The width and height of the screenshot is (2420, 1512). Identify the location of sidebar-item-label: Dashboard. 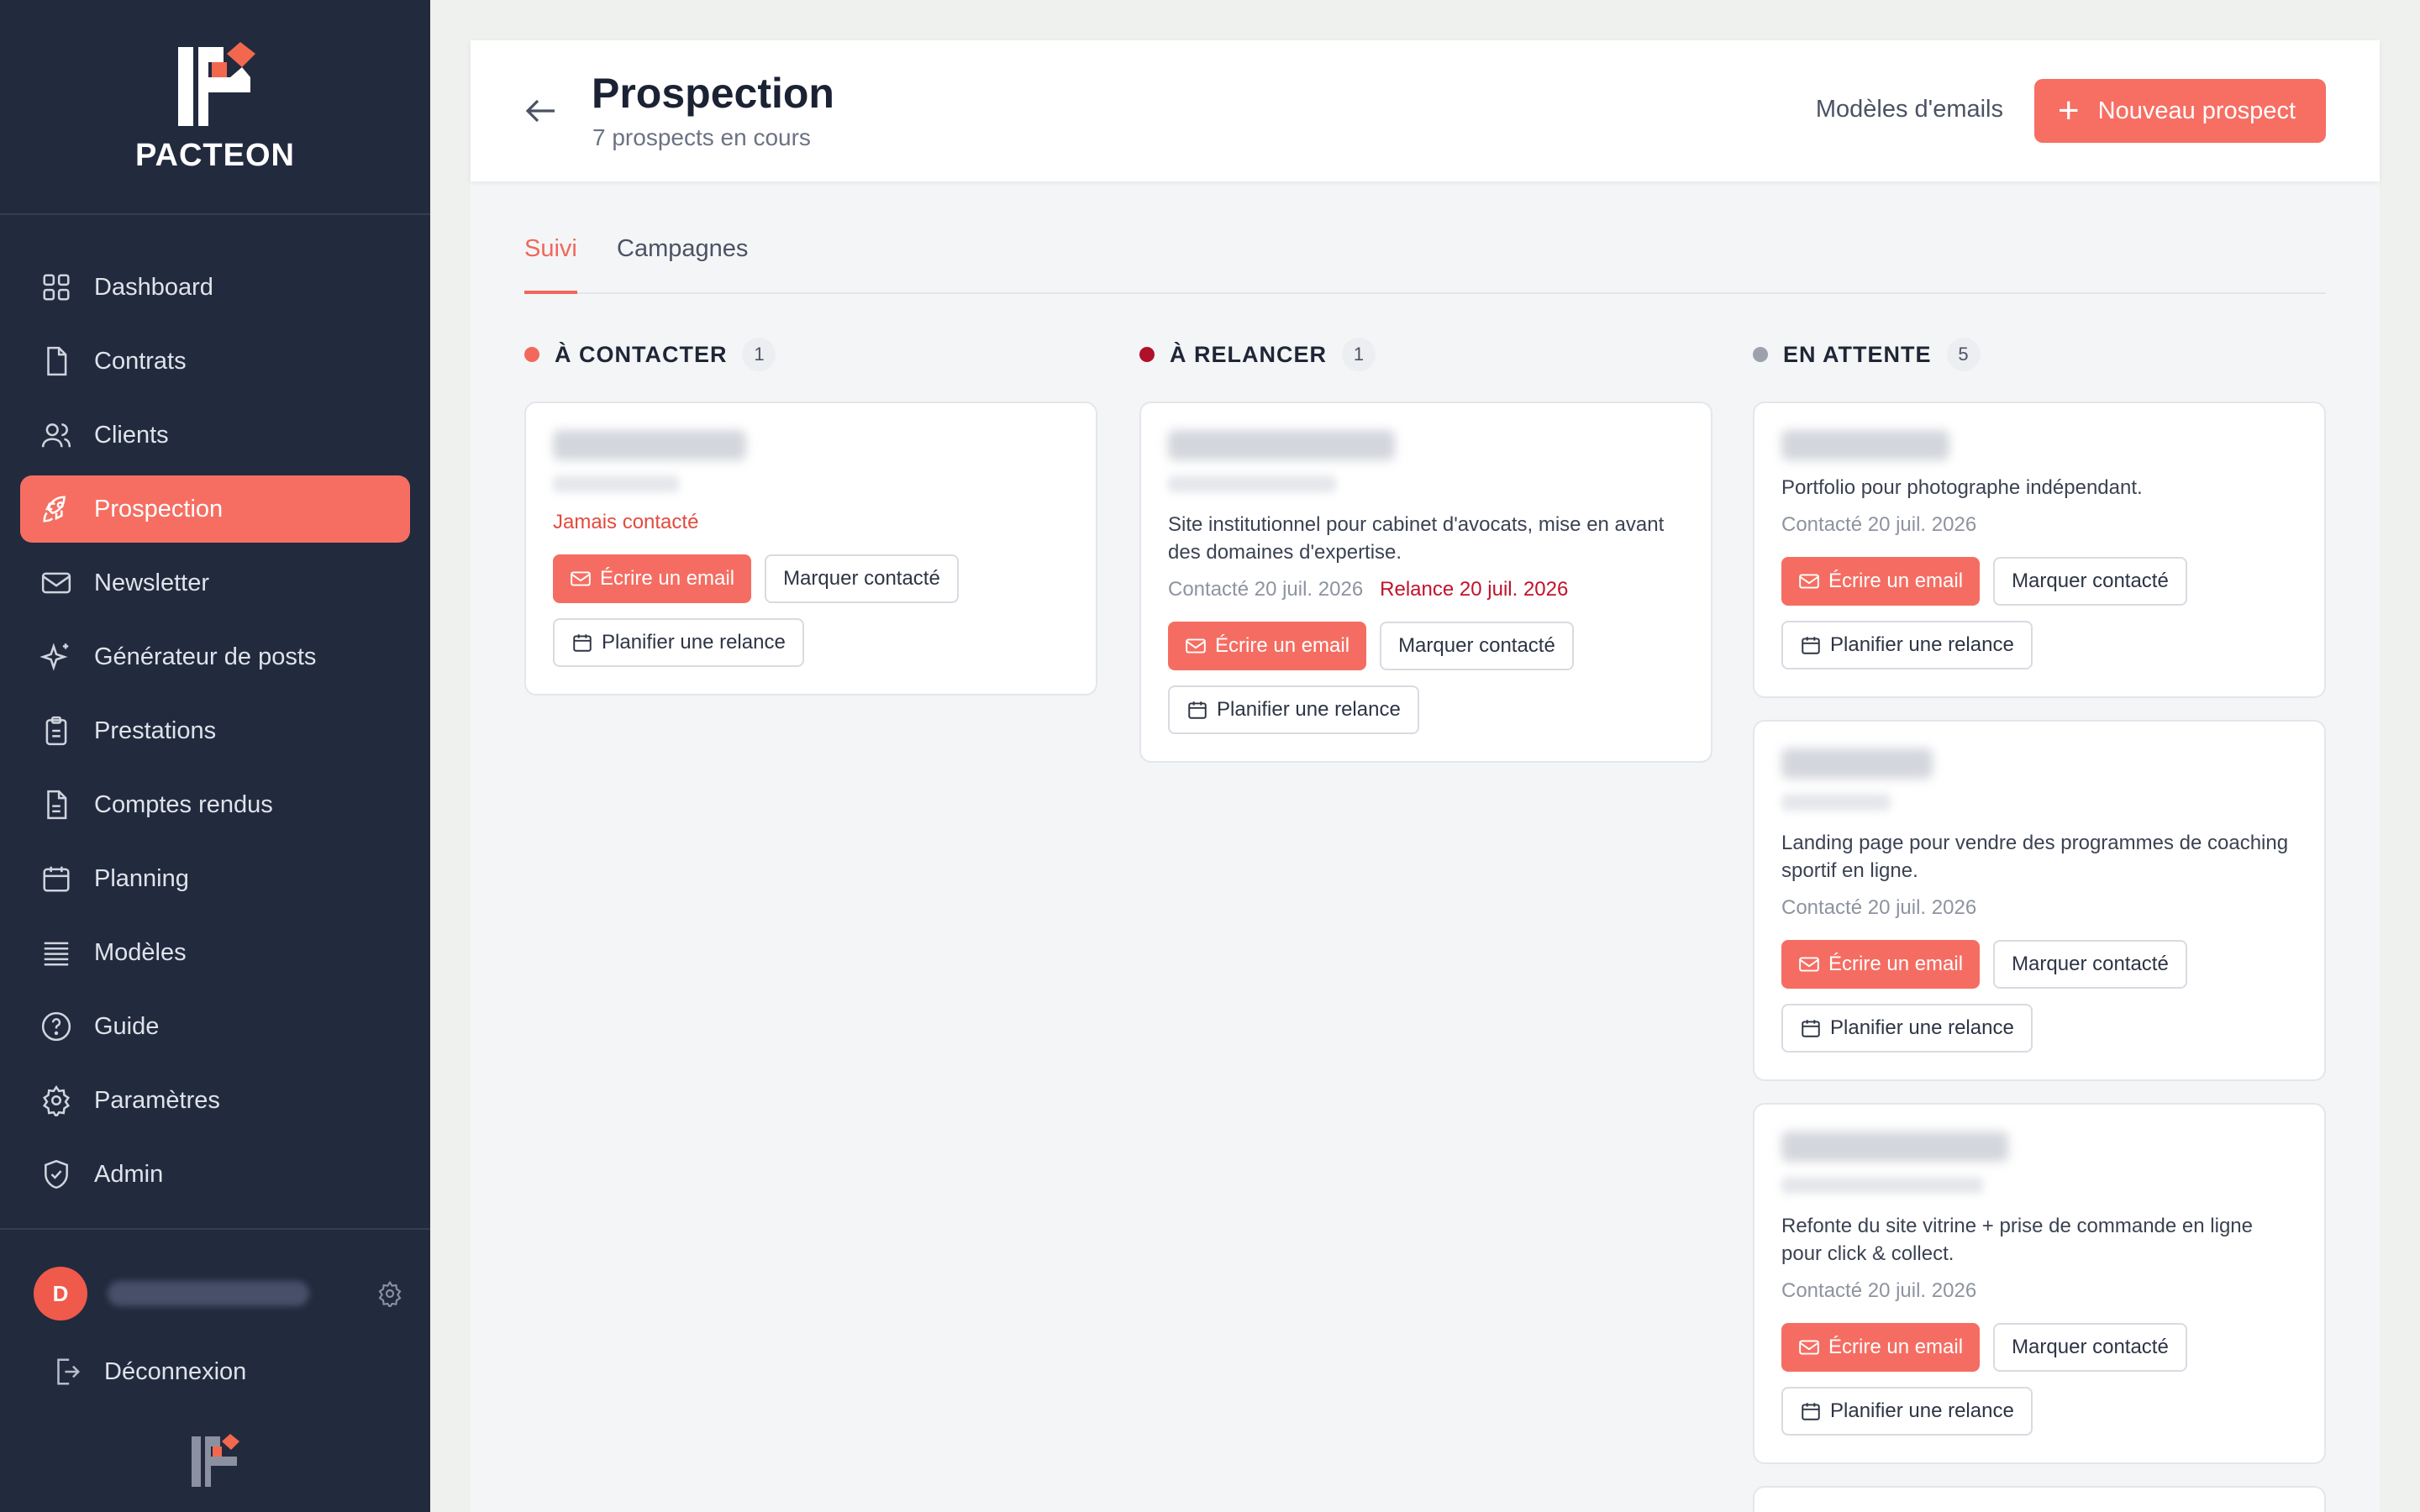
(153, 287).